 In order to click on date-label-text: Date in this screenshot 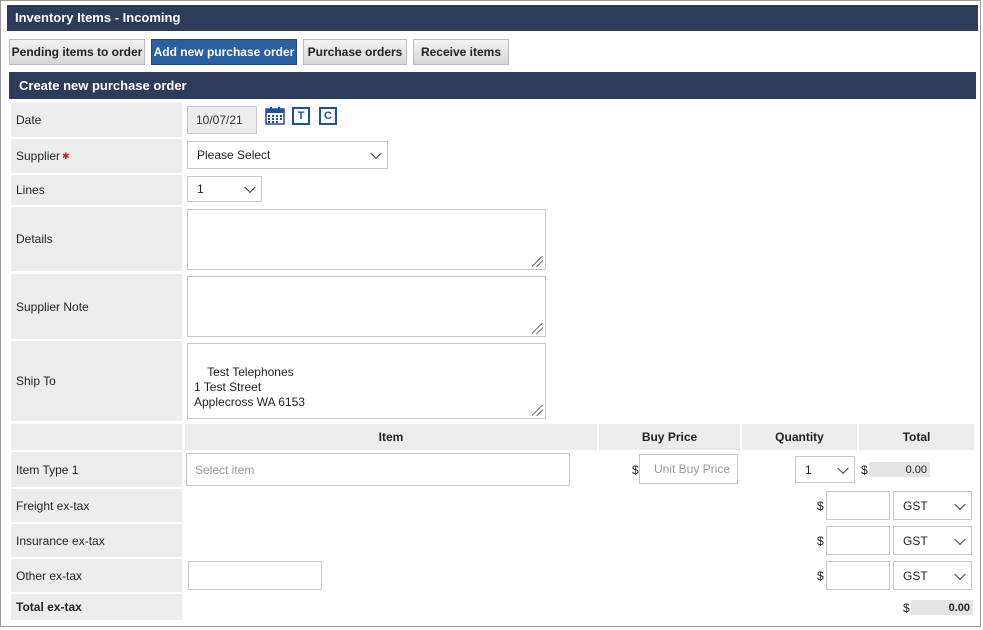, I will do `click(29, 120)`.